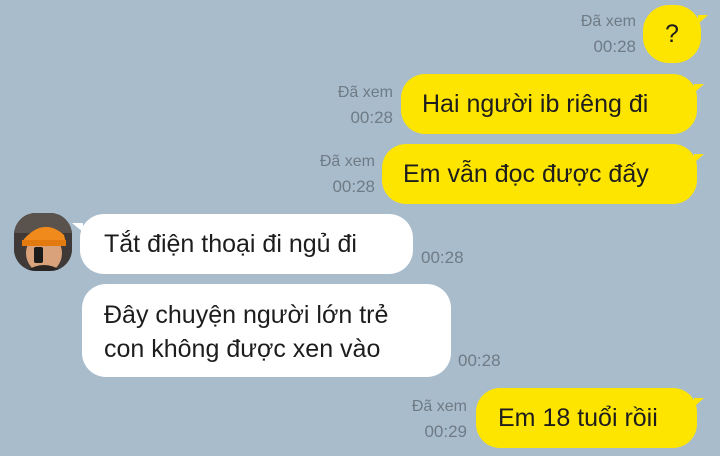 This screenshot has height=456, width=720. I want to click on my-message-bubble: Em 18 tuổi rồii, so click(590, 418).